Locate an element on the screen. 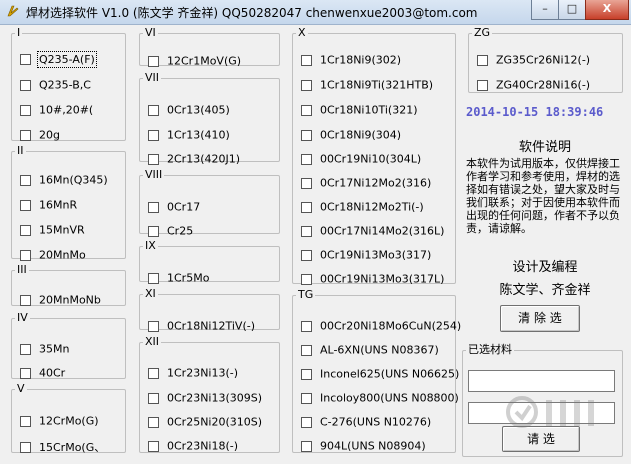  checkbox-15crmo: 15CrMo(G、 is located at coordinates (62, 447).